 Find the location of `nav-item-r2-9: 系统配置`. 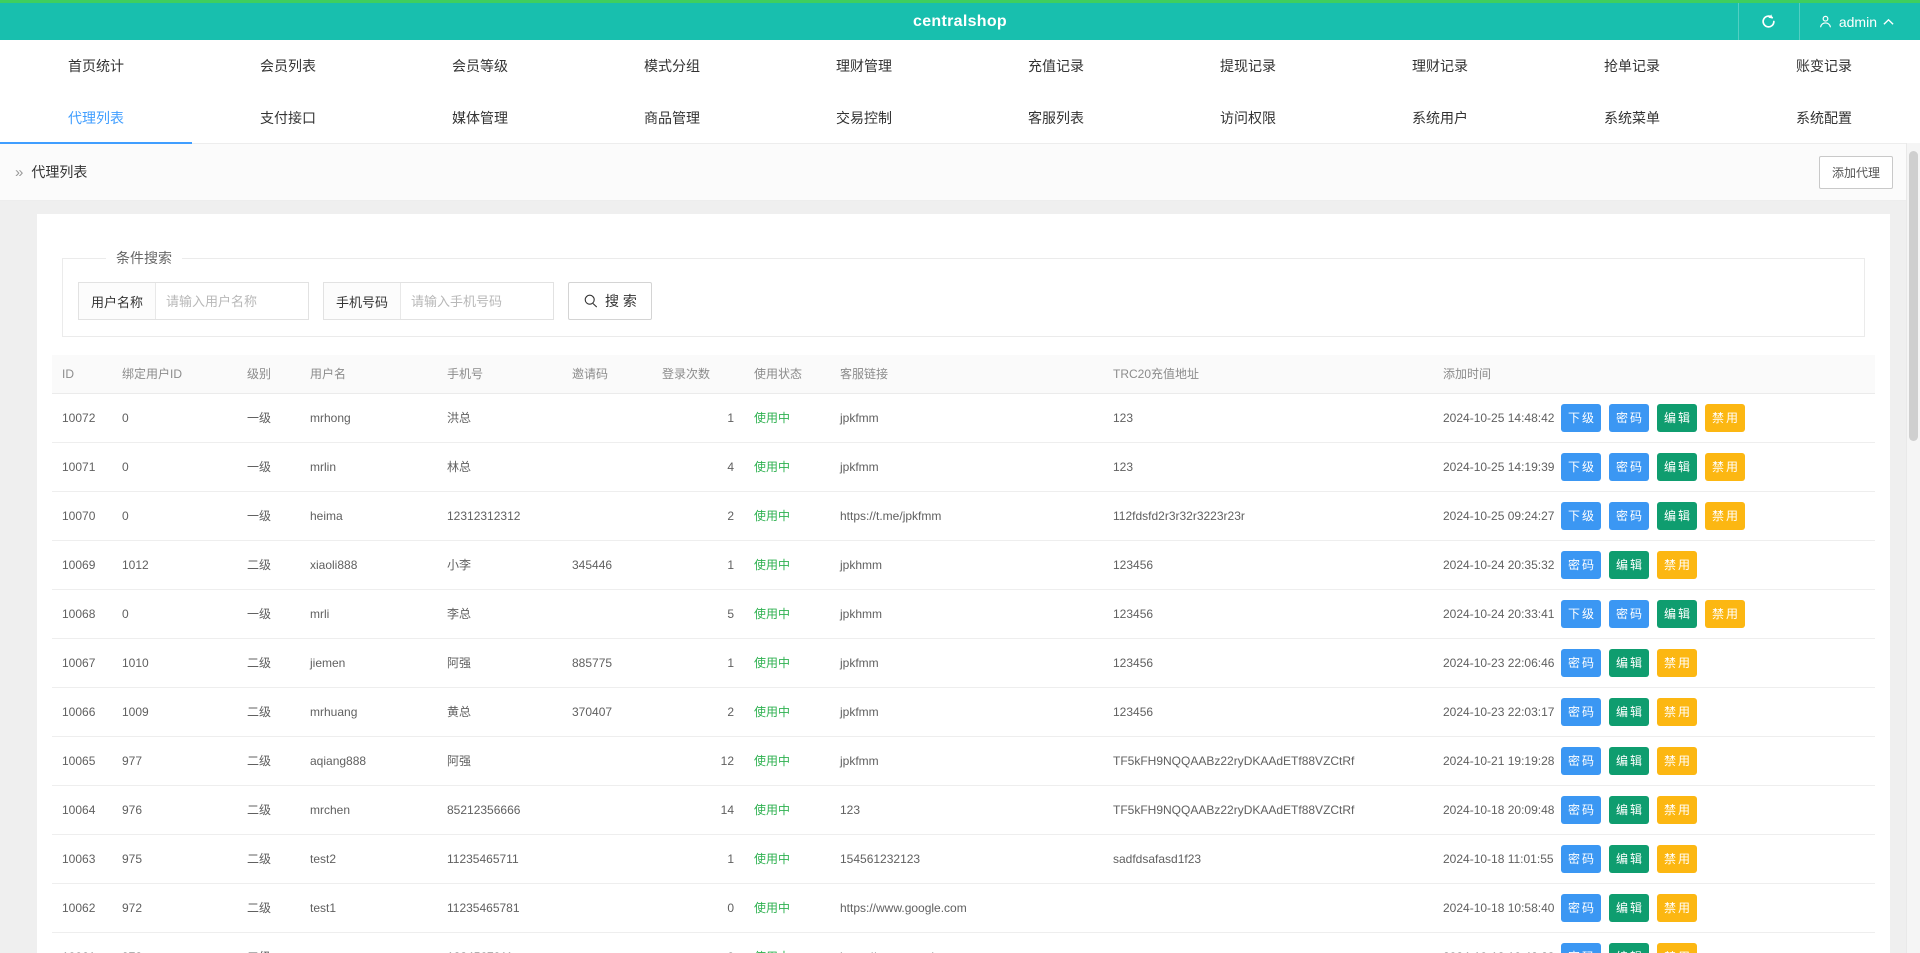

nav-item-r2-9: 系统配置 is located at coordinates (1824, 117).